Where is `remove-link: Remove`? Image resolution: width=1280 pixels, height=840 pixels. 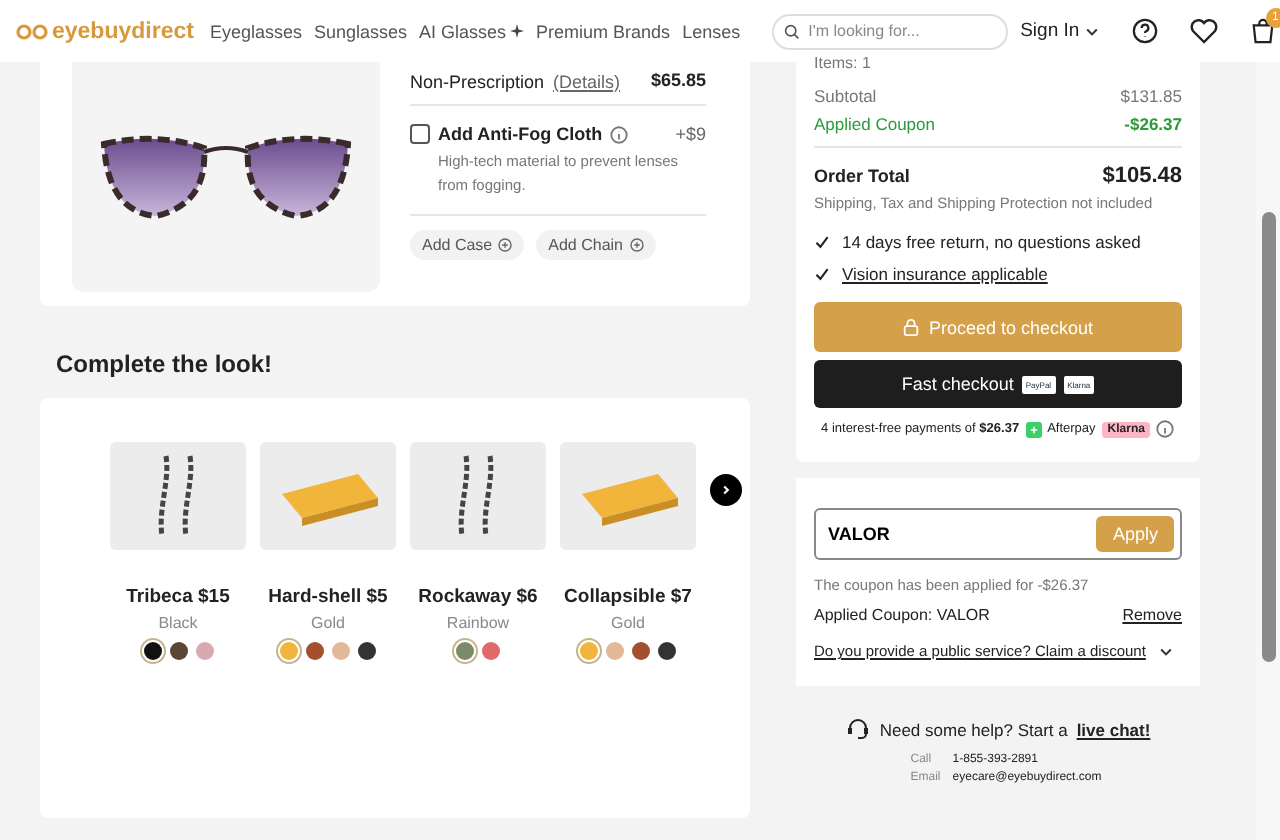 remove-link: Remove is located at coordinates (1152, 615).